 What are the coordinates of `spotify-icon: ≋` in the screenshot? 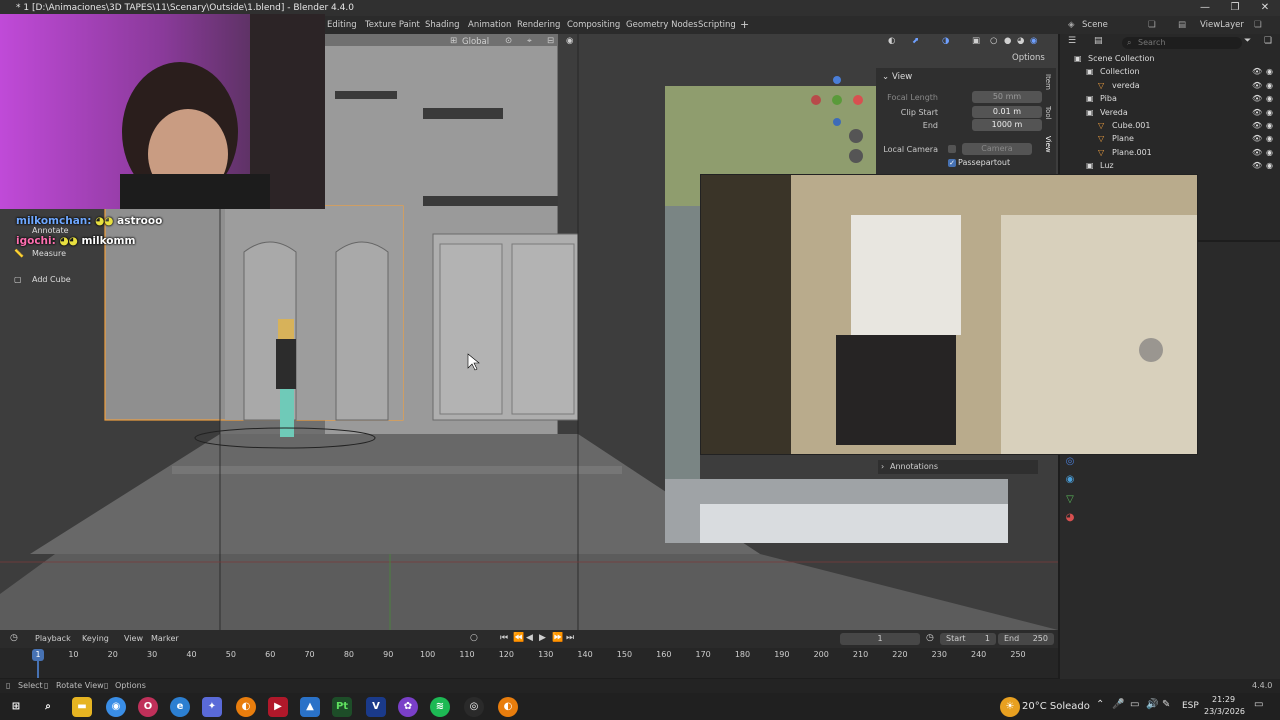 It's located at (440, 707).